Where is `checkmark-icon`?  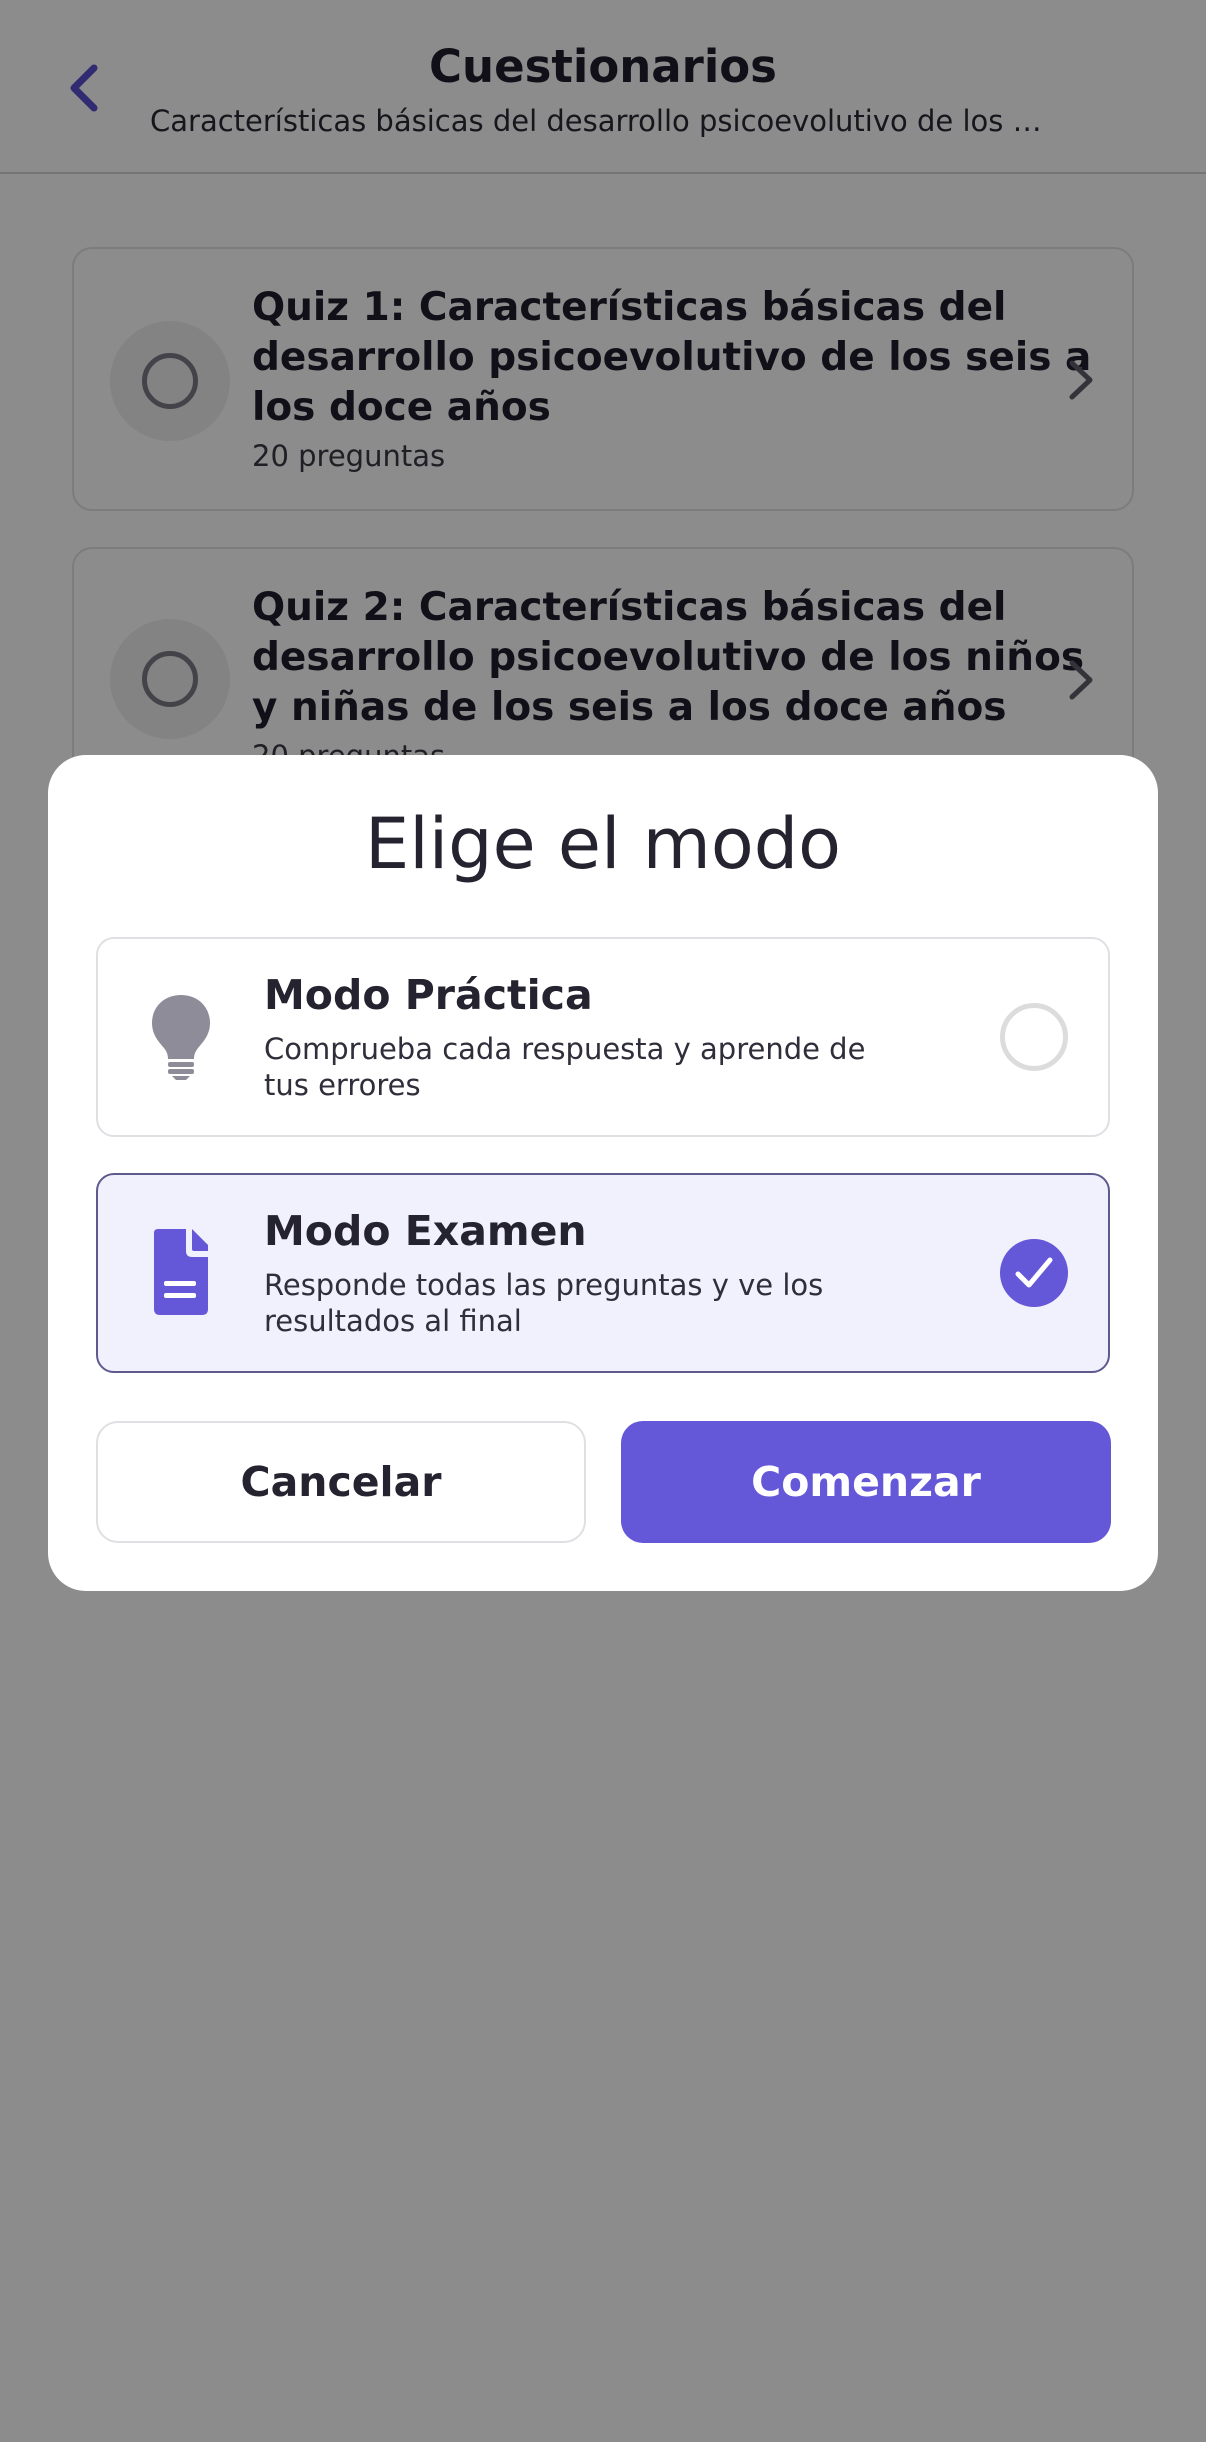
checkmark-icon is located at coordinates (1034, 1272).